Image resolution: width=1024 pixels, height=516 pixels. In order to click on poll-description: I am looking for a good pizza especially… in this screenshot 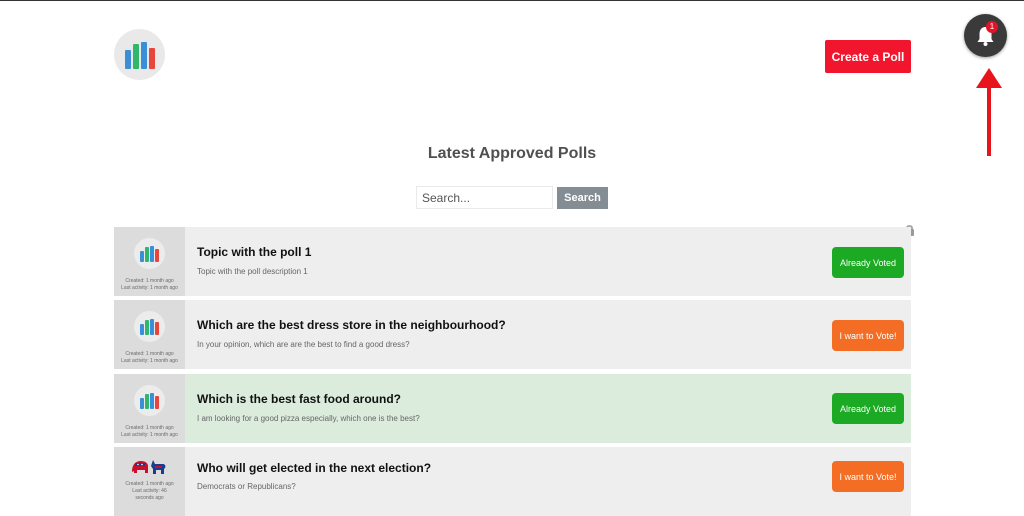, I will do `click(308, 418)`.